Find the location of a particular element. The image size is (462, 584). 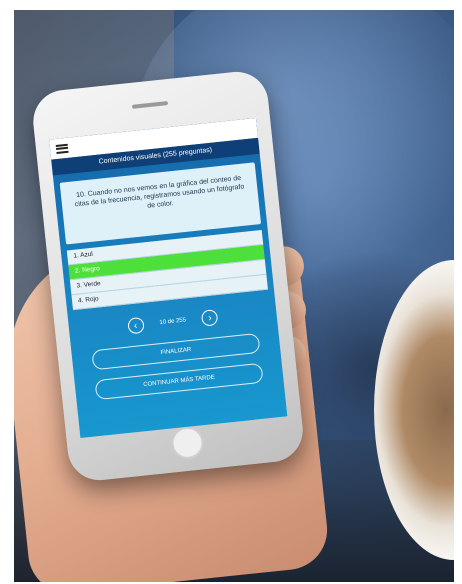

next-question-button: › is located at coordinates (210, 318).